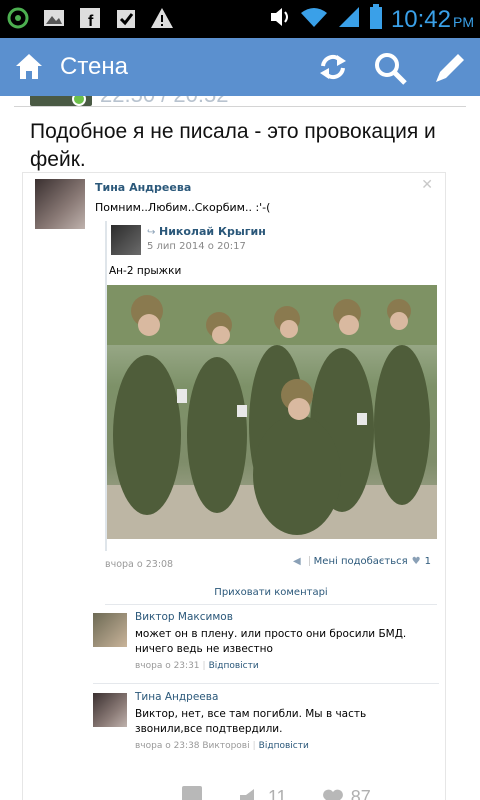  I want to click on clock-ampm: PM, so click(463, 21).